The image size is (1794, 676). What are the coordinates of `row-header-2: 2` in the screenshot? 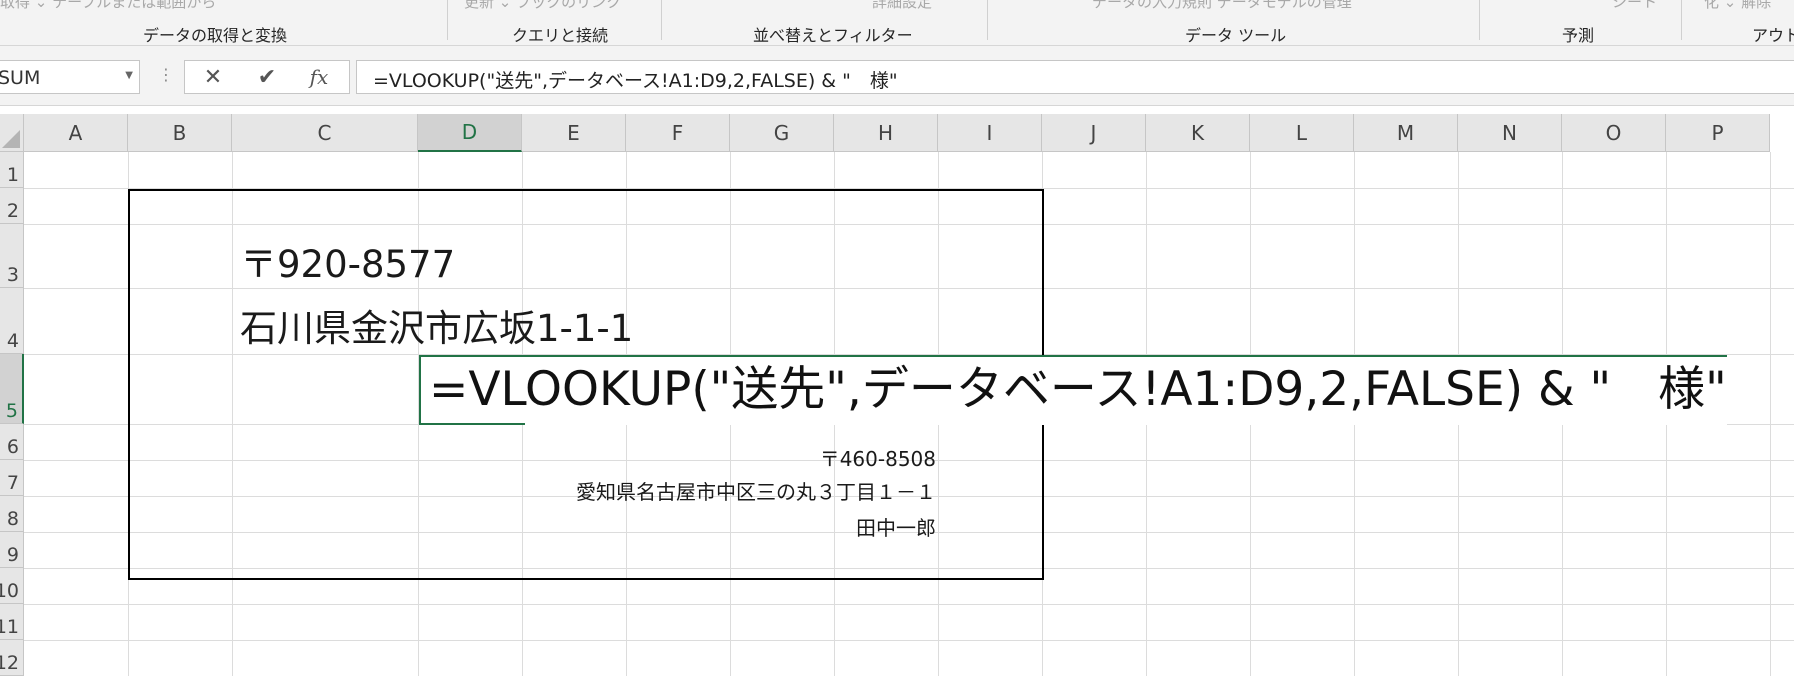 It's located at (12, 206).